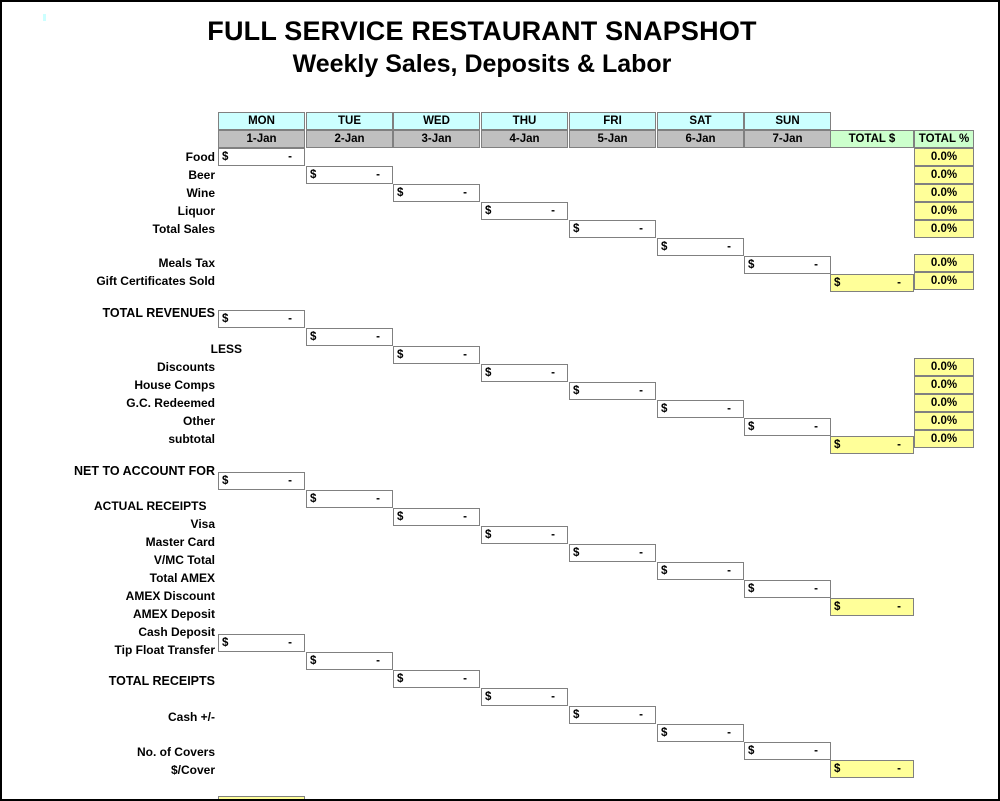  What do you see at coordinates (144, 471) in the screenshot?
I see `row-label: NET TO ACCOUNT FOR` at bounding box center [144, 471].